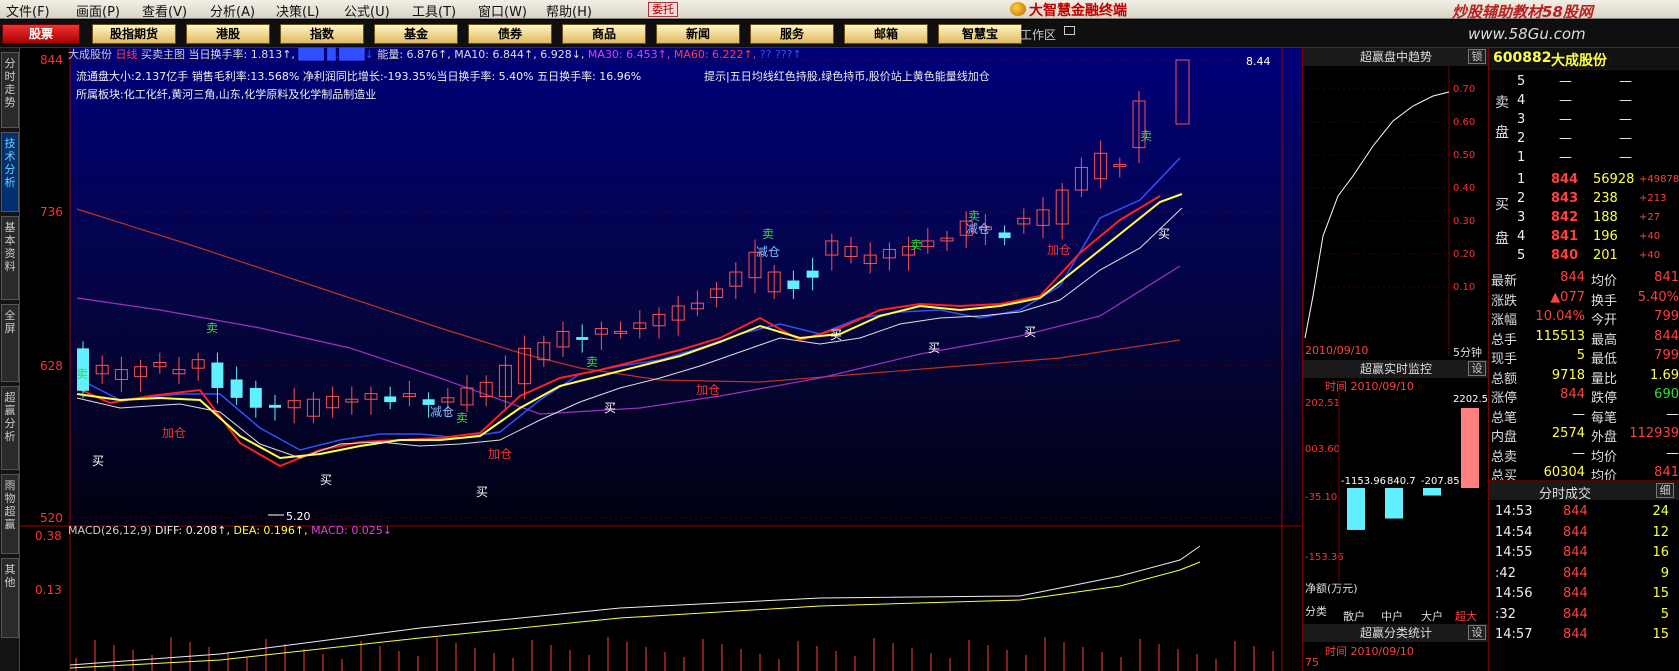 This screenshot has width=1679, height=671. Describe the element at coordinates (1584, 512) in the screenshot. I see `tick-row: 14:53 844 24` at that location.